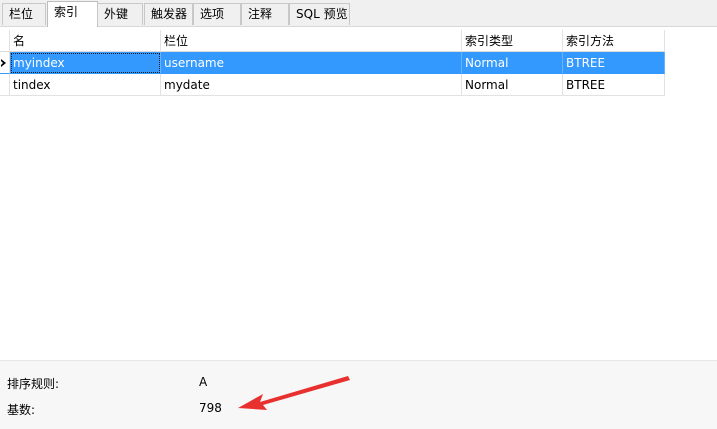 The height and width of the screenshot is (429, 717). I want to click on annotation-arrow-icon, so click(294, 393).